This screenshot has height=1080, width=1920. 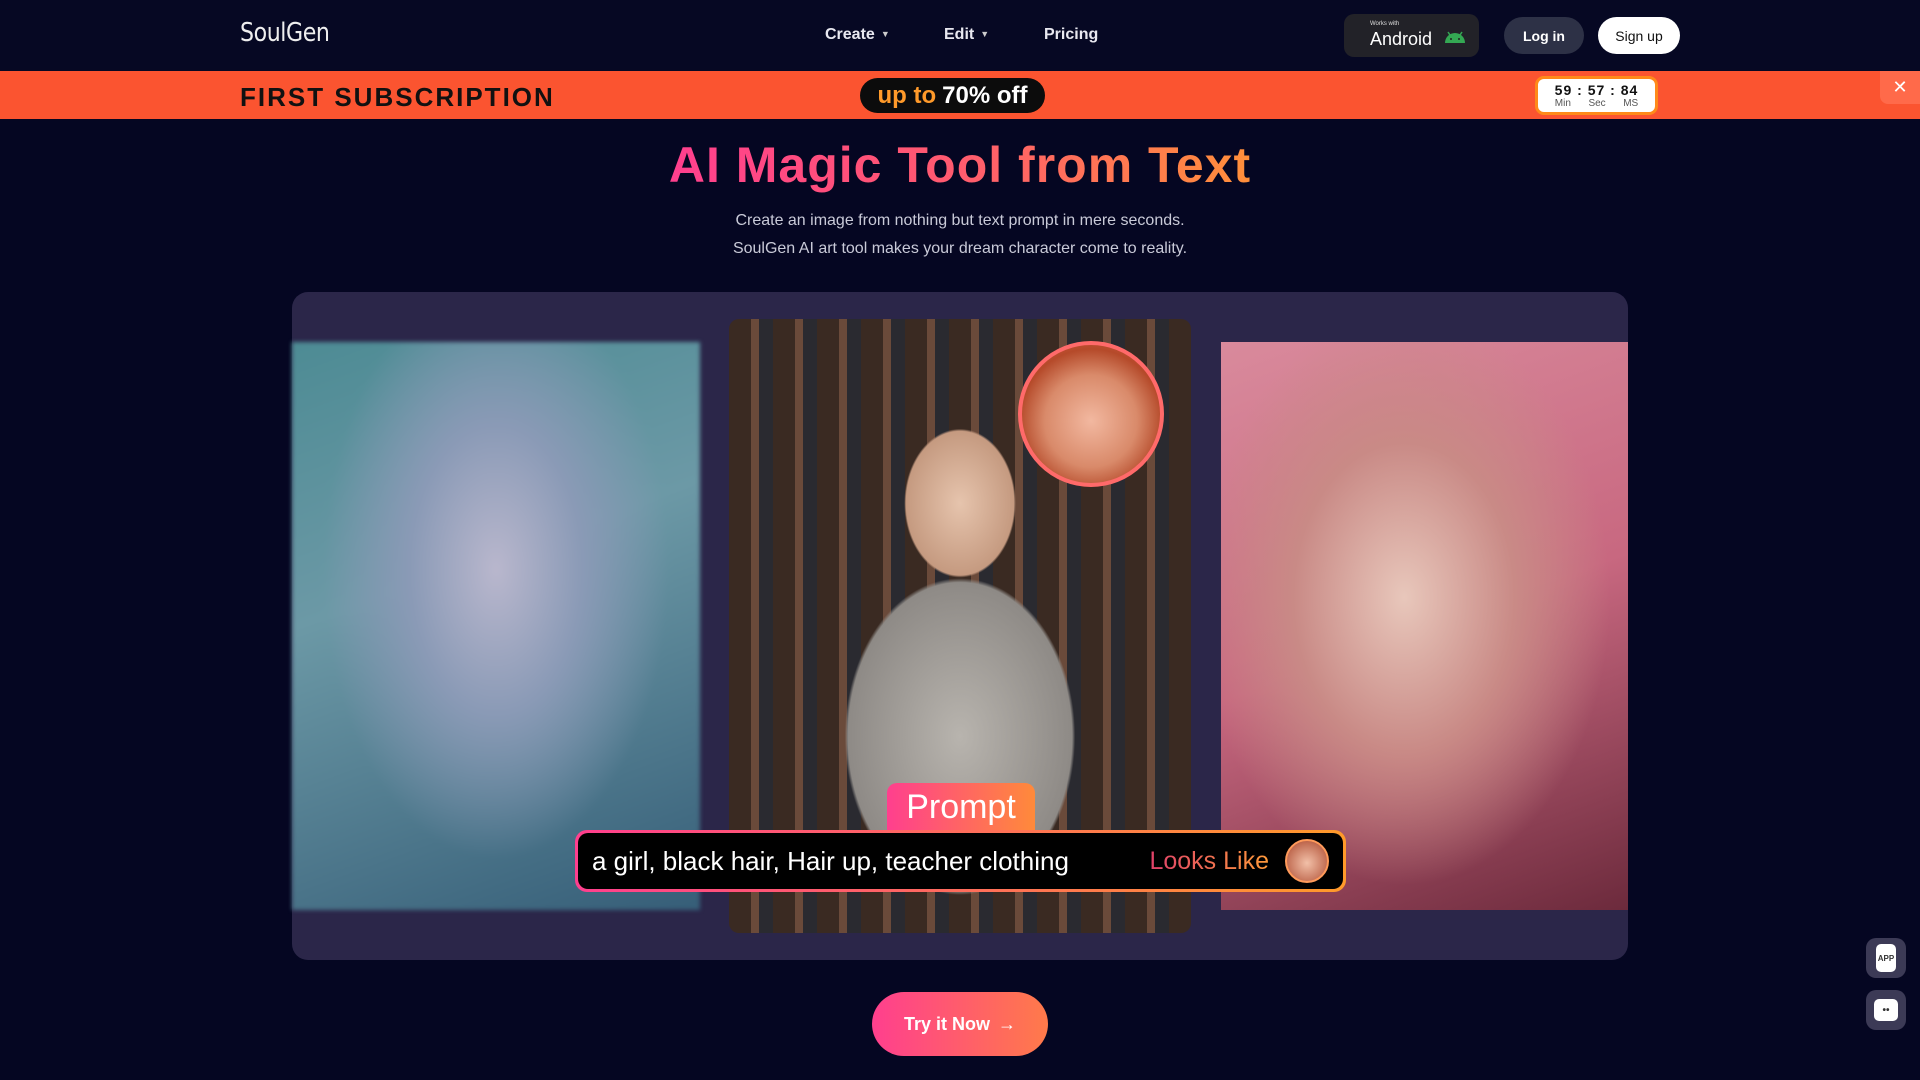 I want to click on timer-label: MS, so click(x=1631, y=103).